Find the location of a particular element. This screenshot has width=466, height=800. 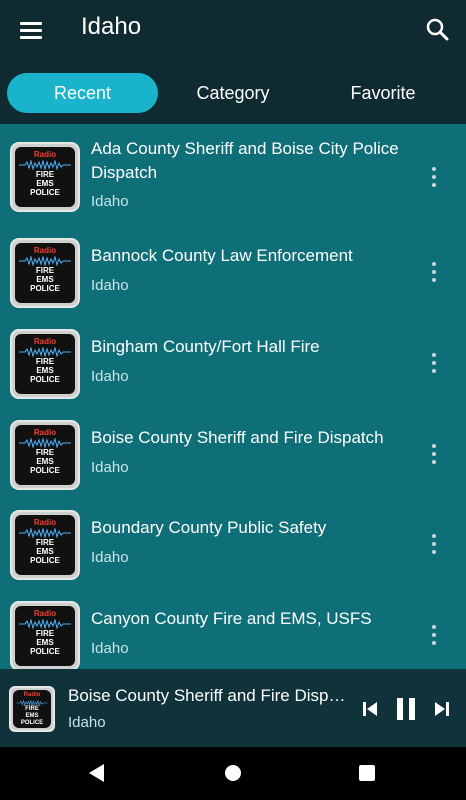

app-bar: Idaho is located at coordinates (233, 30).